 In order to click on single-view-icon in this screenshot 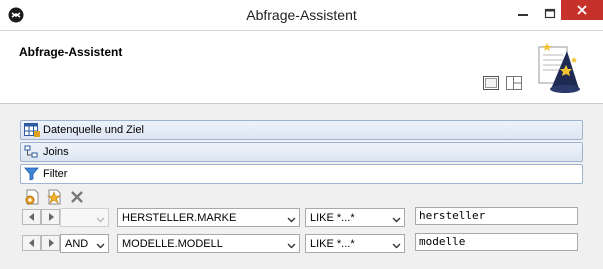, I will do `click(491, 84)`.